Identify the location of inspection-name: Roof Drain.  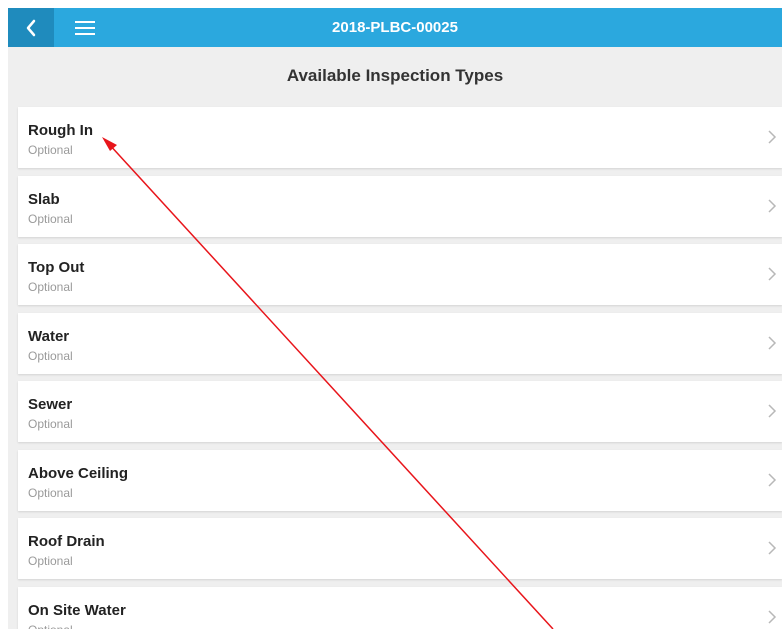
(66, 541).